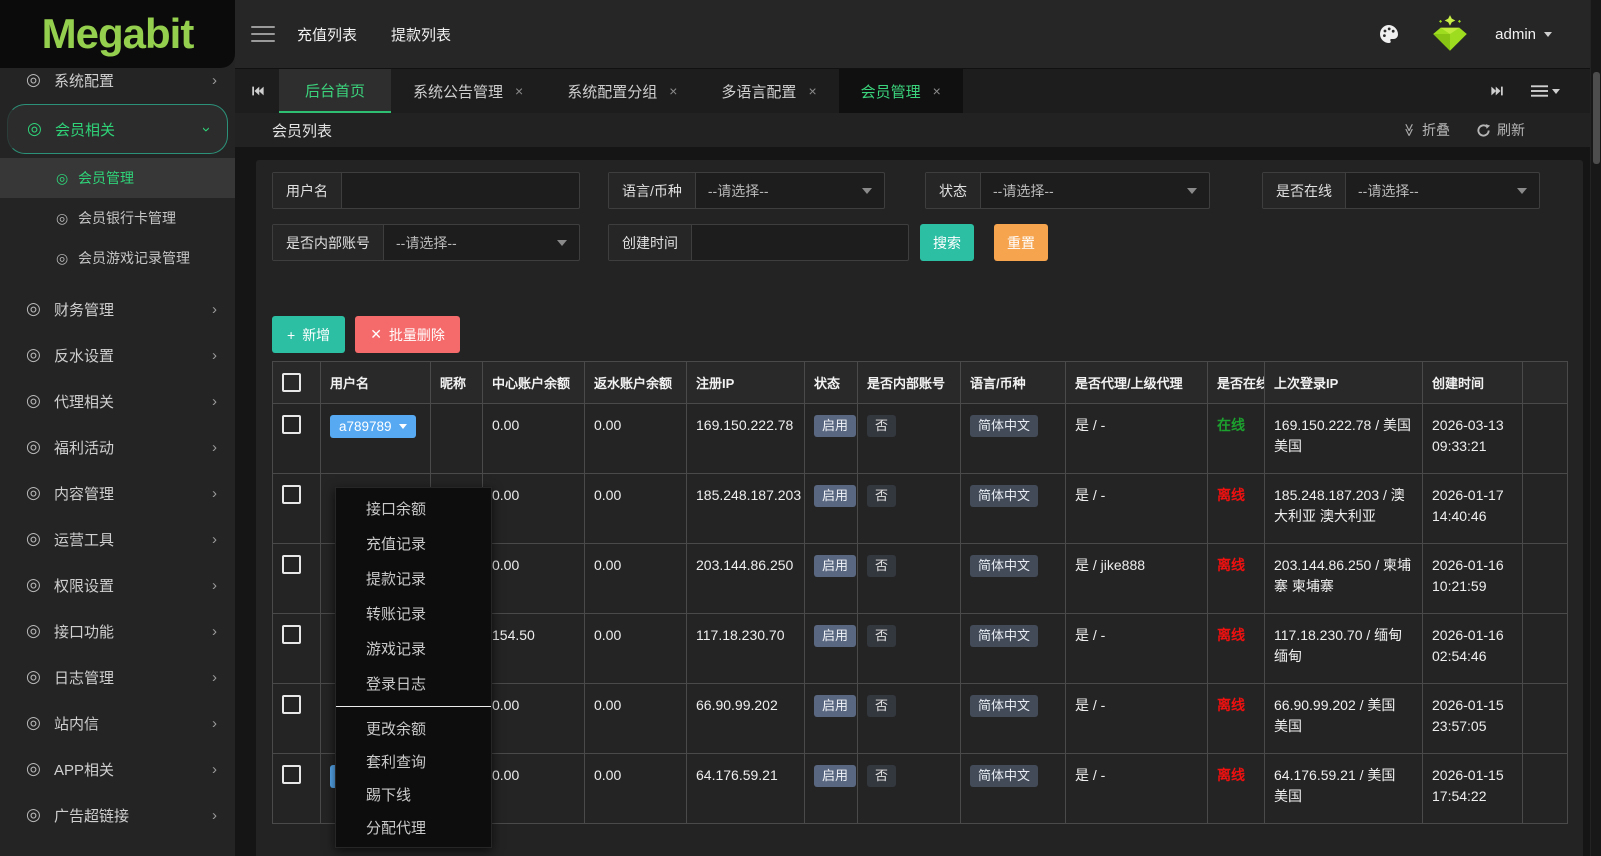 The image size is (1601, 856). I want to click on sidebar-subitem-member-bankcard: ◎ 会员银行卡管理, so click(117, 218).